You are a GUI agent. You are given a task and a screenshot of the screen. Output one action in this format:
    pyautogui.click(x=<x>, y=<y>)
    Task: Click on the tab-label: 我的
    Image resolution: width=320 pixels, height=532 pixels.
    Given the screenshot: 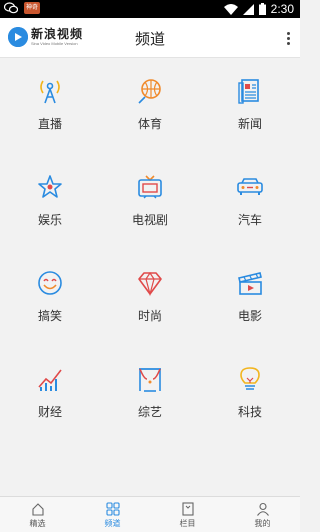 What is the action you would take?
    pyautogui.click(x=262, y=523)
    